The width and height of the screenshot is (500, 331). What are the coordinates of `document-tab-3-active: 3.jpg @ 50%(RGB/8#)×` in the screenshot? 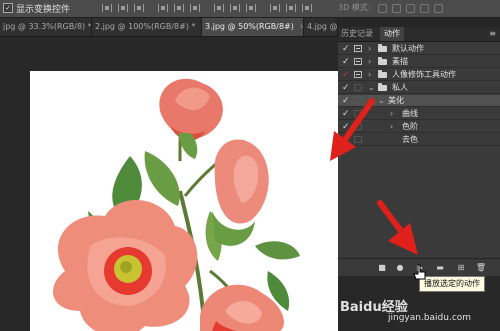 It's located at (253, 27).